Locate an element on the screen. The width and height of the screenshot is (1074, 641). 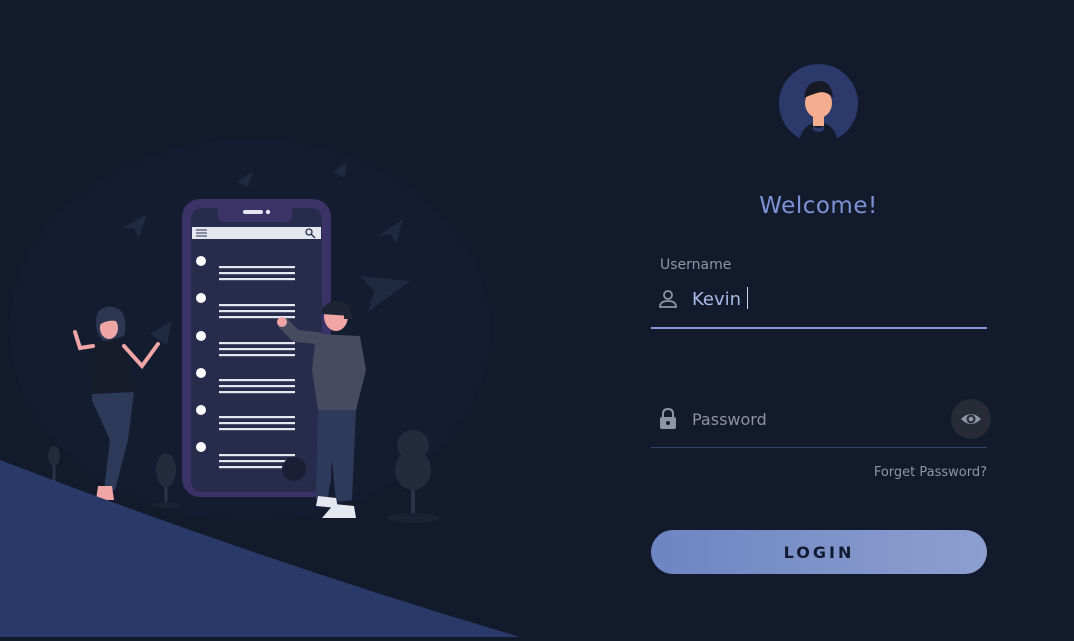
person-outline-icon is located at coordinates (668, 299).